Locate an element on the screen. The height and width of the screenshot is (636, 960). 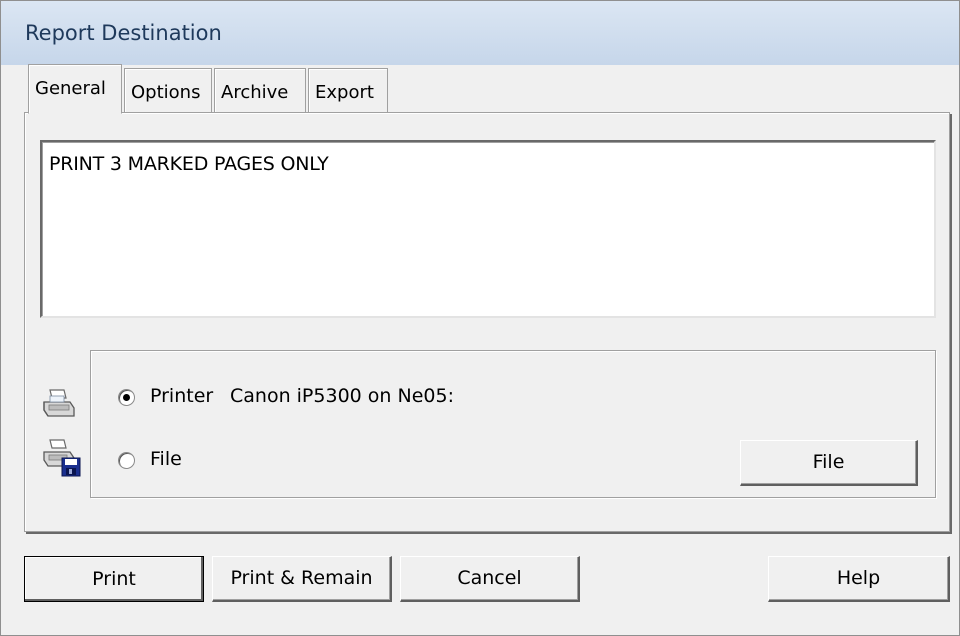
cancel-button: Cancel is located at coordinates (490, 579).